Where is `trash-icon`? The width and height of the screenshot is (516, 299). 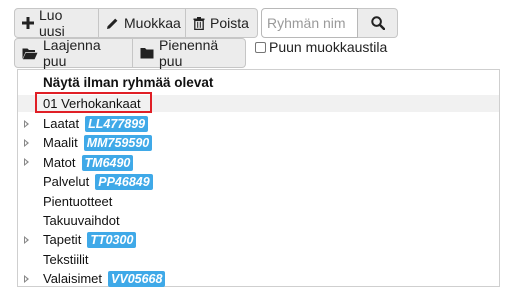
trash-icon is located at coordinates (199, 23).